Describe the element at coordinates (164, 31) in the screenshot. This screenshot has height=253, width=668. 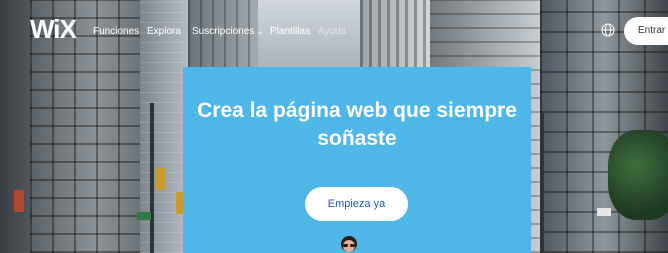
I see `nav-link-explora: Explora` at that location.